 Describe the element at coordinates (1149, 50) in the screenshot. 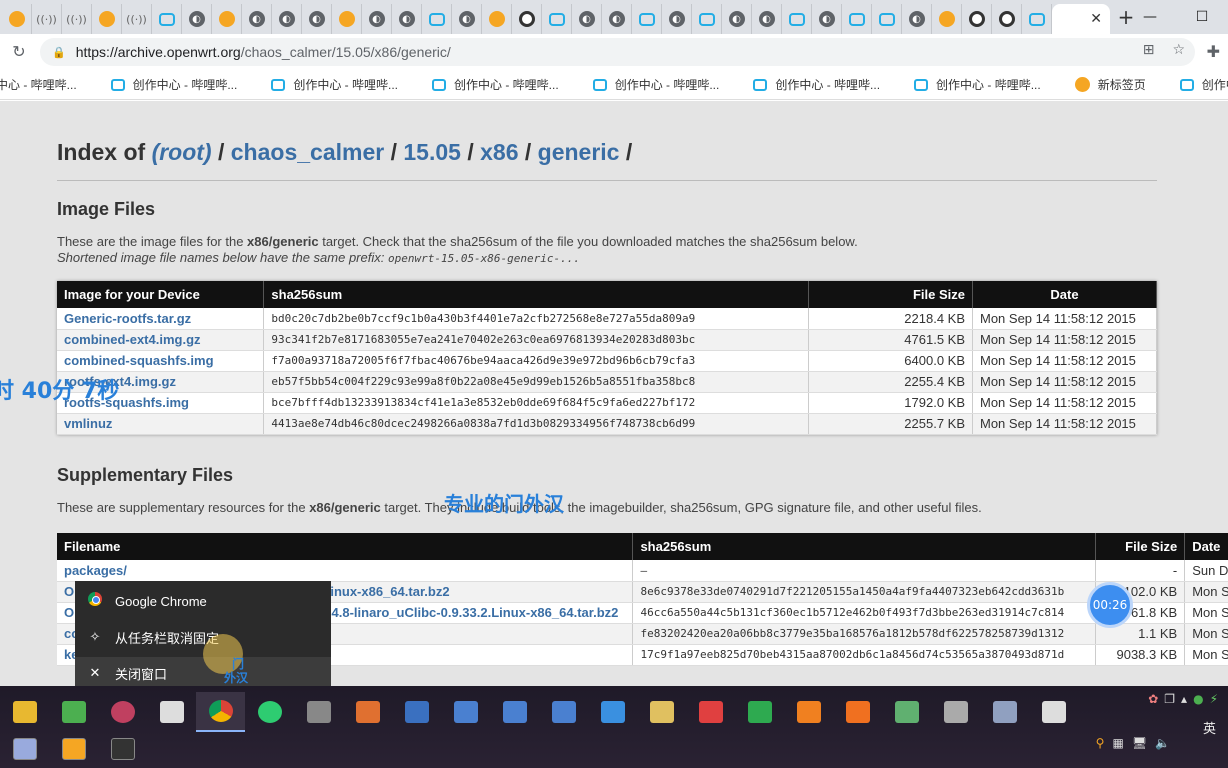

I see `translate-icon: ⊞` at that location.